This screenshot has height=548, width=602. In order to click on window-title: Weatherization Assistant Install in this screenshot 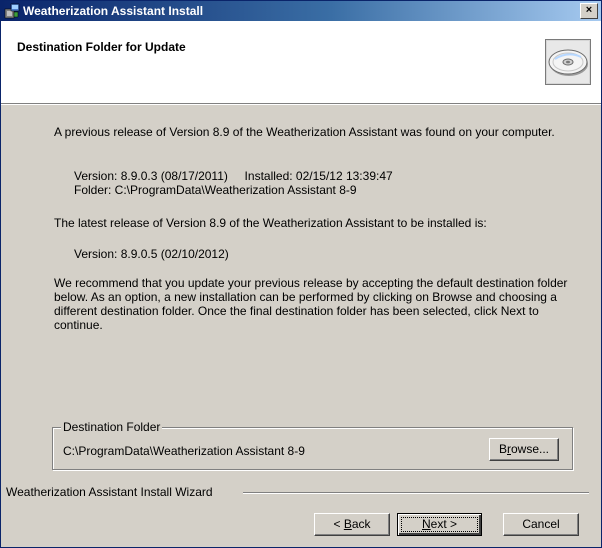, I will do `click(113, 11)`.